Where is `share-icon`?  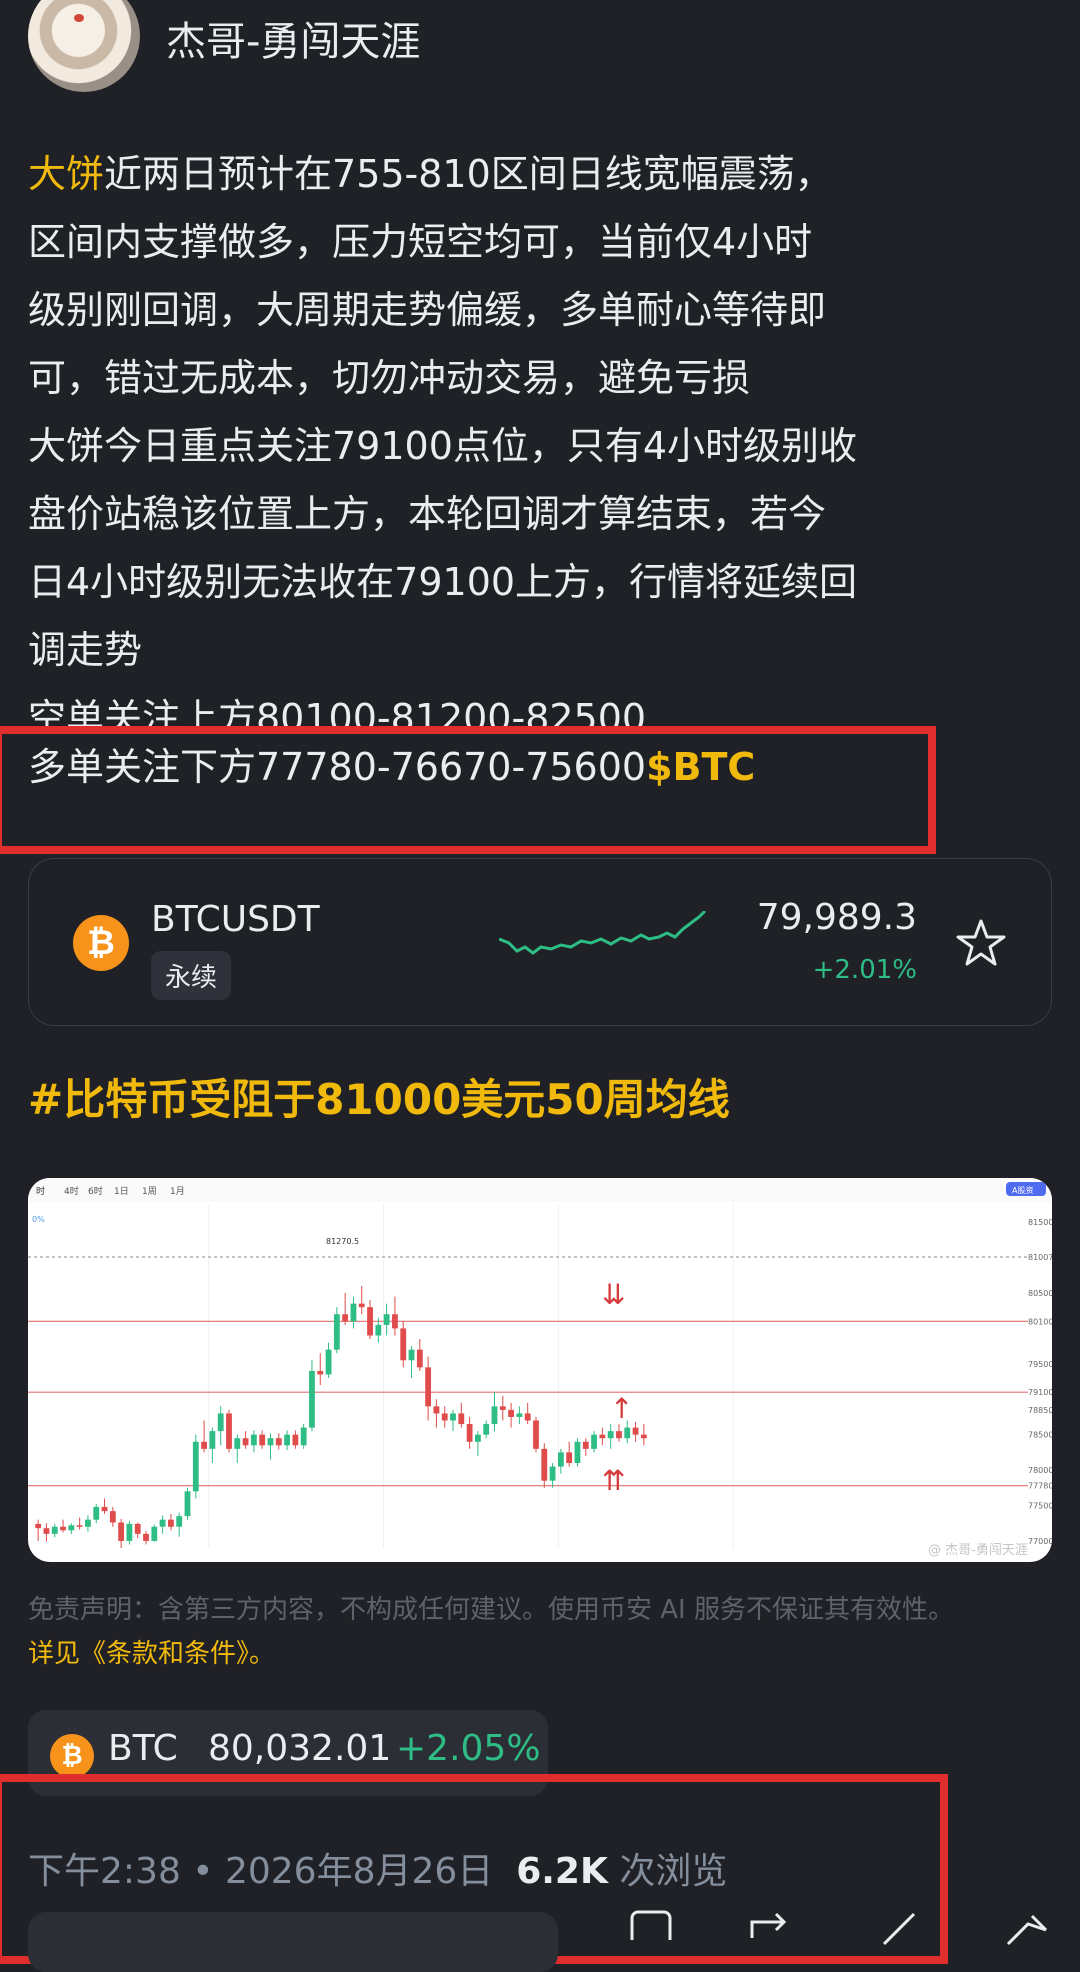 share-icon is located at coordinates (1027, 1929).